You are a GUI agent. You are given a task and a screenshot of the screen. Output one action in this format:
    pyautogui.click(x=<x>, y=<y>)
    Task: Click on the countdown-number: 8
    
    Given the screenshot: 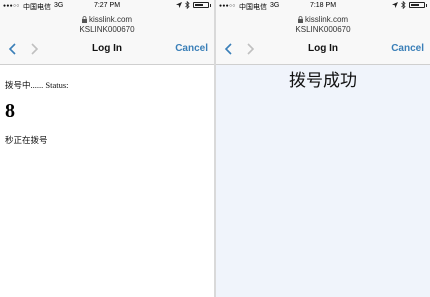 What is the action you would take?
    pyautogui.click(x=10, y=111)
    